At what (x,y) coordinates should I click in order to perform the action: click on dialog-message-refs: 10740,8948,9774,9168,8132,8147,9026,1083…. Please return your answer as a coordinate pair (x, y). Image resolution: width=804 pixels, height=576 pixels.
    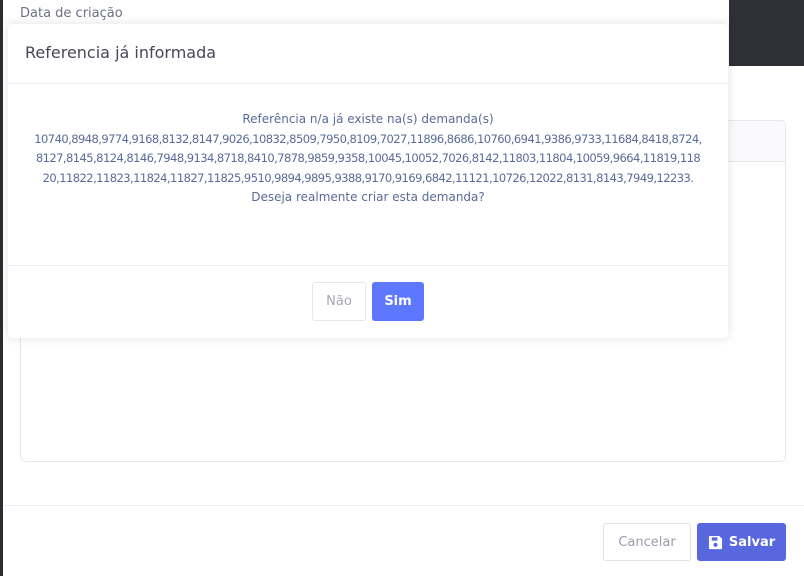
    Looking at the image, I should click on (368, 158).